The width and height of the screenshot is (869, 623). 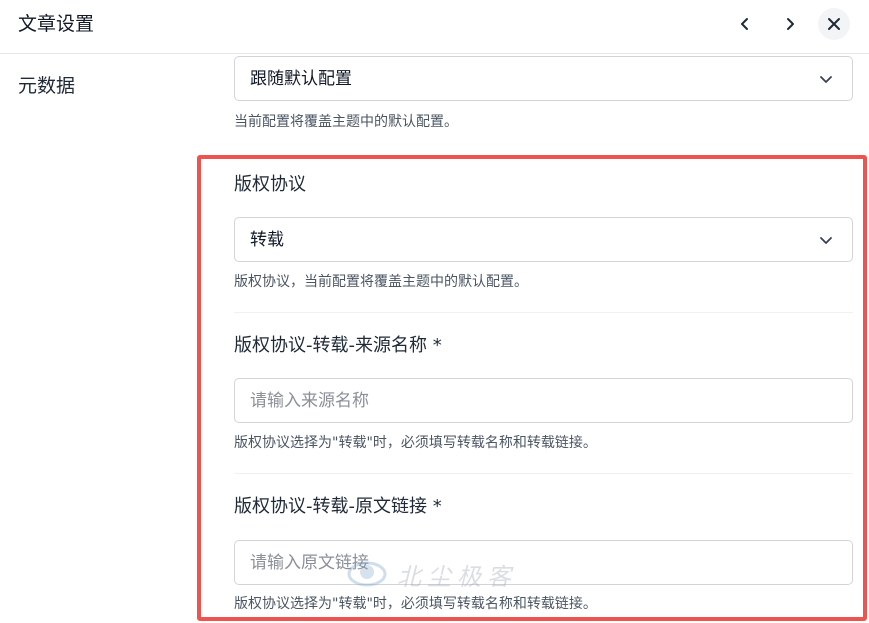 What do you see at coordinates (338, 506) in the screenshot?
I see `source-link-label: 版权协议-转载-原文链接 *` at bounding box center [338, 506].